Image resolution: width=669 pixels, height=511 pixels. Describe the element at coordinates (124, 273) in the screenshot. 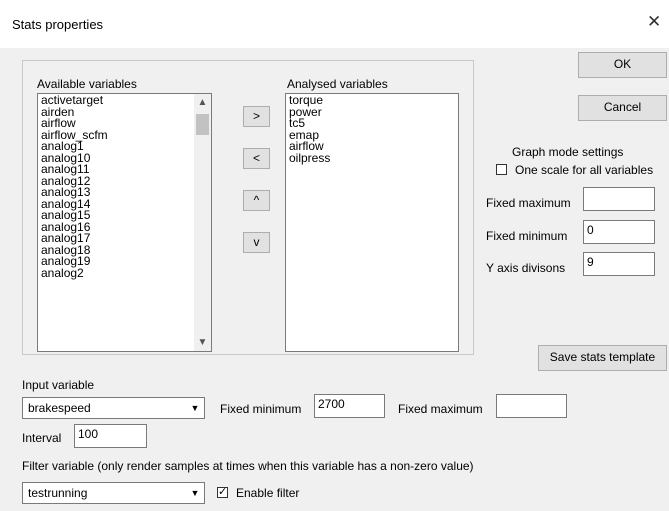

I see `available-variable-item: analog2` at that location.